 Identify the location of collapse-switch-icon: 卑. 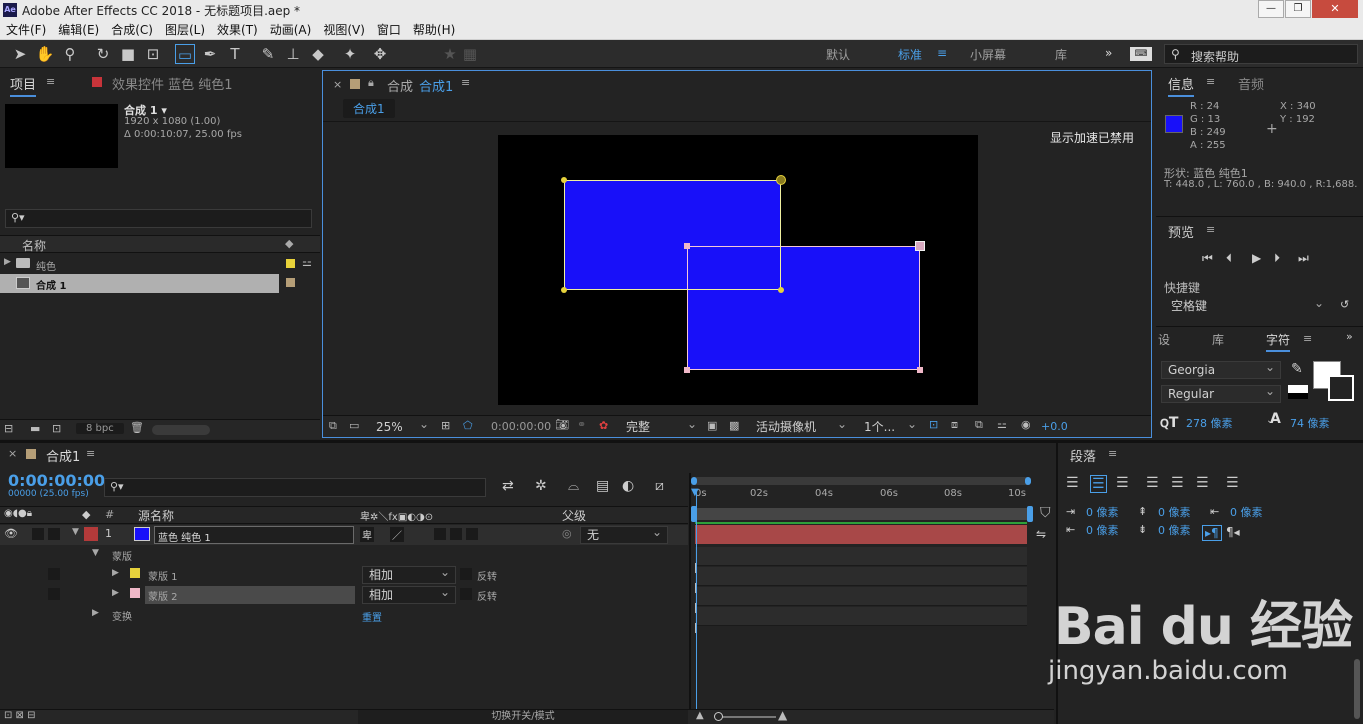
(367, 534).